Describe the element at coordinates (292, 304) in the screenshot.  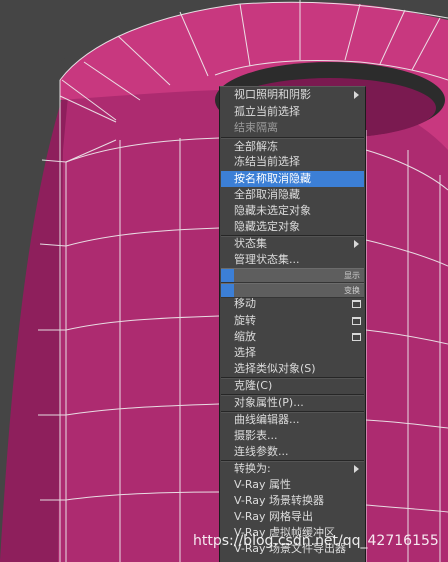
I see `menu-item-move: 移动` at that location.